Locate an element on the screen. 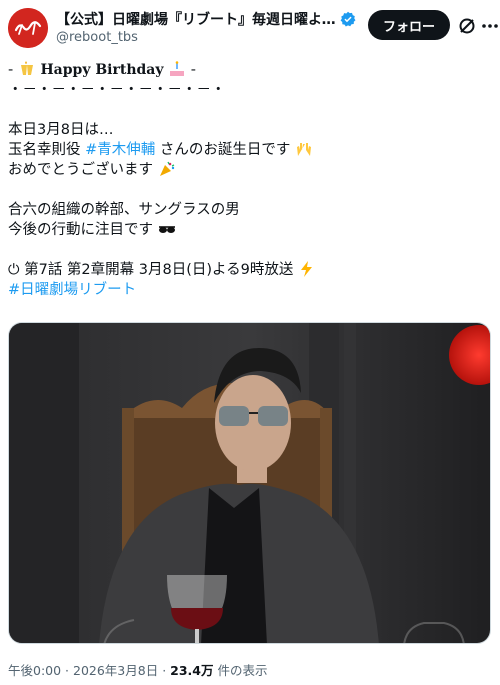 This screenshot has height=685, width=500. sparkles-cheers-icon is located at coordinates (26, 68).